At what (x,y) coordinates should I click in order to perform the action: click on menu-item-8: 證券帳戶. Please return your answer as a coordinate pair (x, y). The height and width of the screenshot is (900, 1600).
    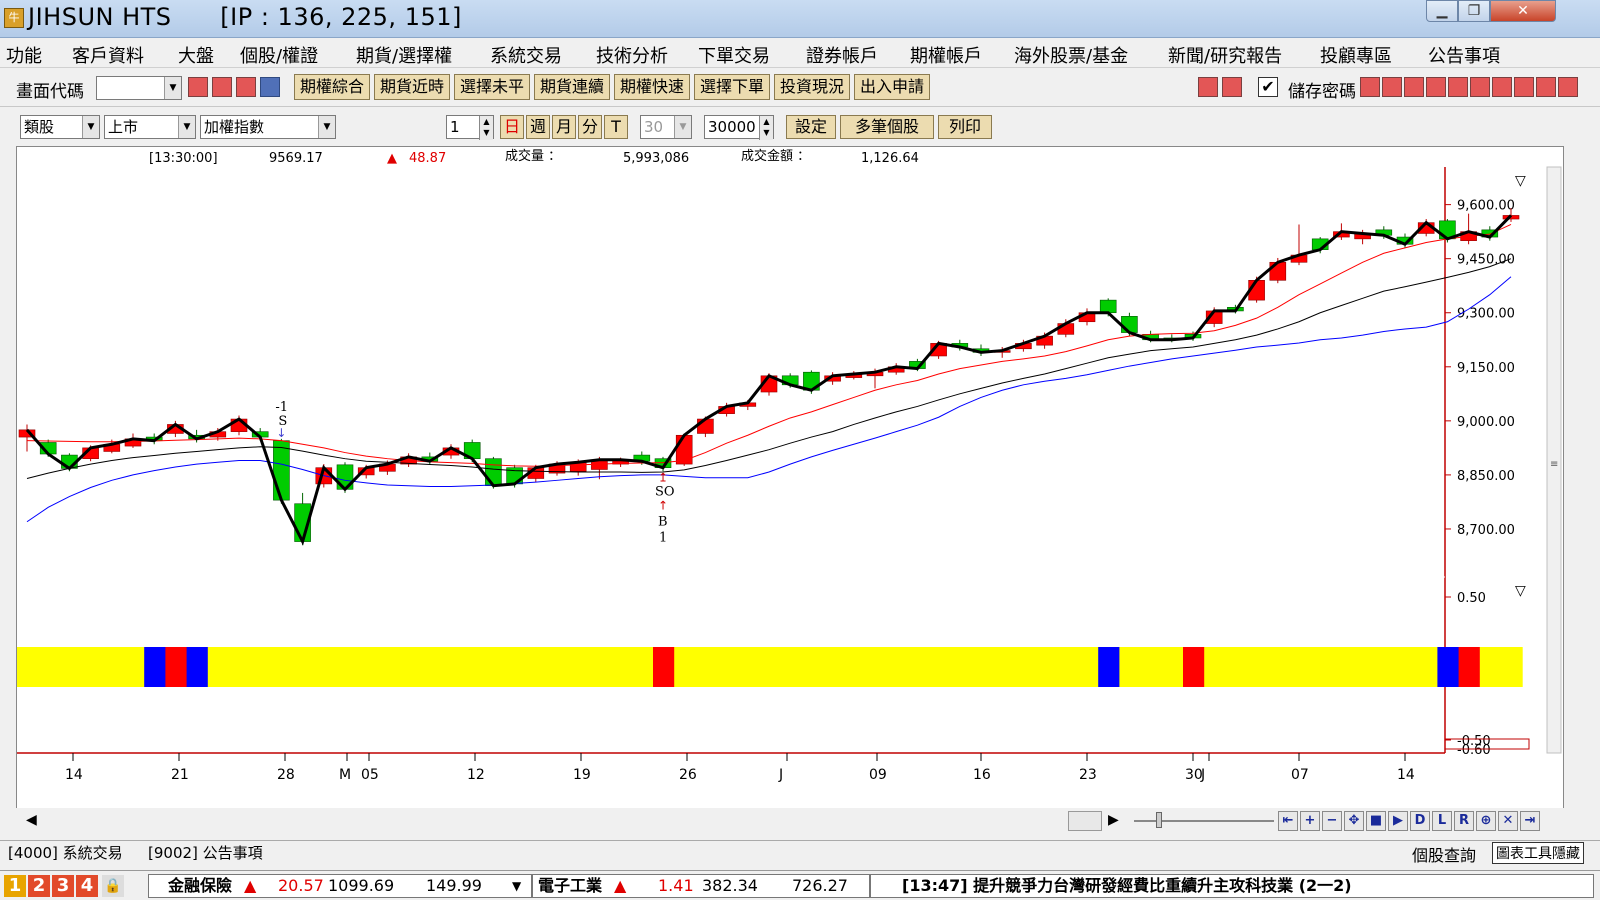
    Looking at the image, I should click on (842, 55).